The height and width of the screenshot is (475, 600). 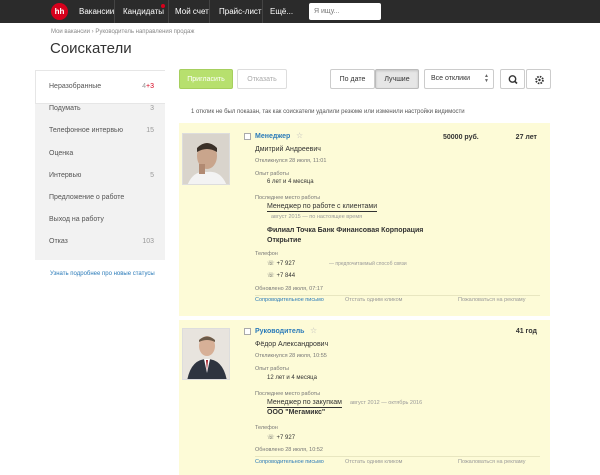 I want to click on search-icon, so click(x=513, y=80).